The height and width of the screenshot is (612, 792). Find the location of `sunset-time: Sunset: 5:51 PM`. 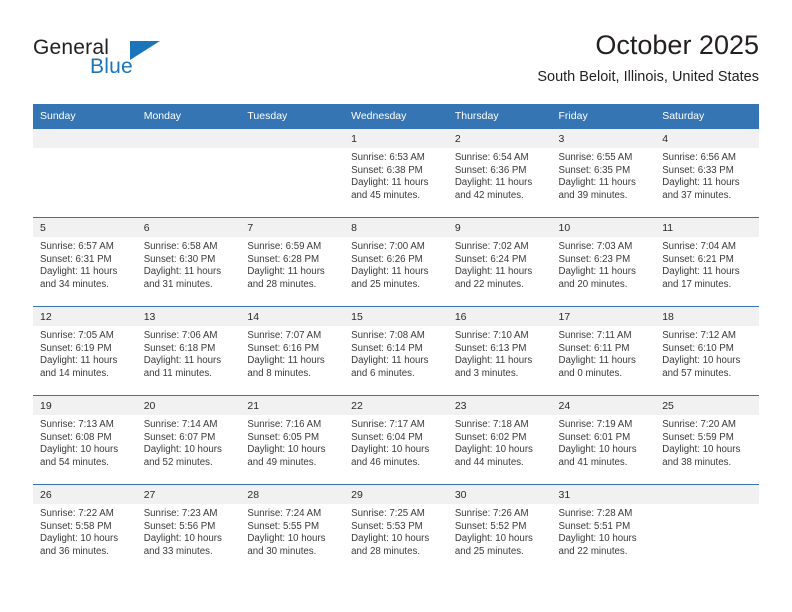

sunset-time: Sunset: 5:51 PM is located at coordinates (594, 526).